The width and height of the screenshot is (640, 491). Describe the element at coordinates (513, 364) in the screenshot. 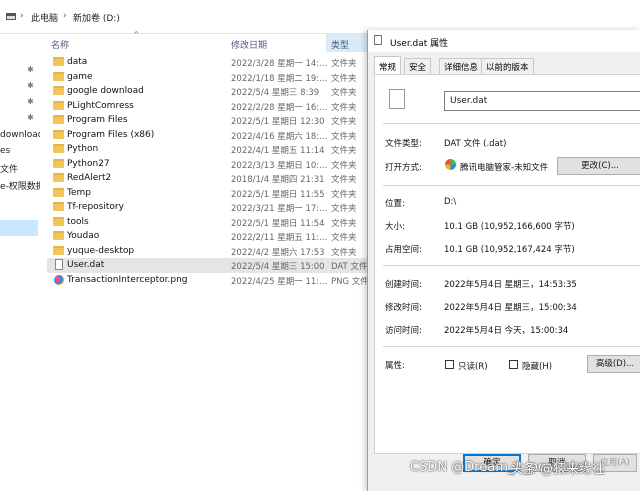

I see `hidden-checkbox` at that location.